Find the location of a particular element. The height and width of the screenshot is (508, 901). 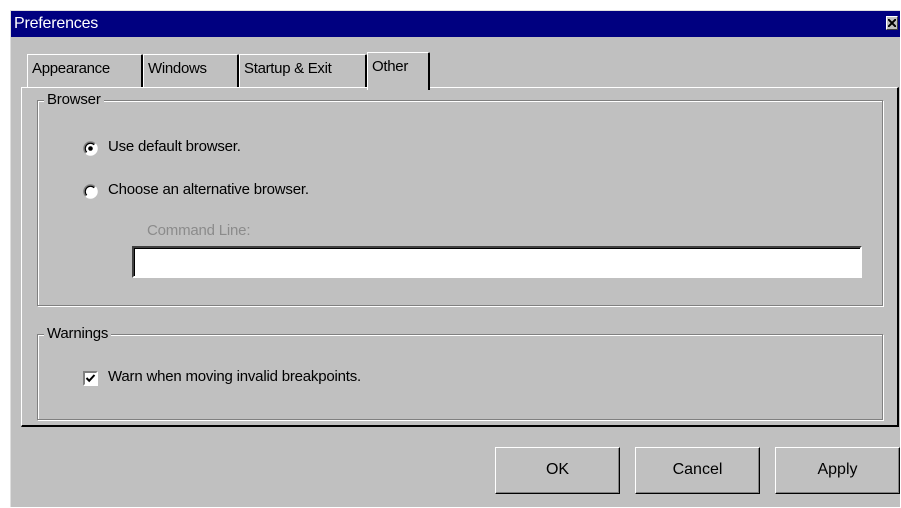

default-browser-label: Use default browser. is located at coordinates (174, 147).